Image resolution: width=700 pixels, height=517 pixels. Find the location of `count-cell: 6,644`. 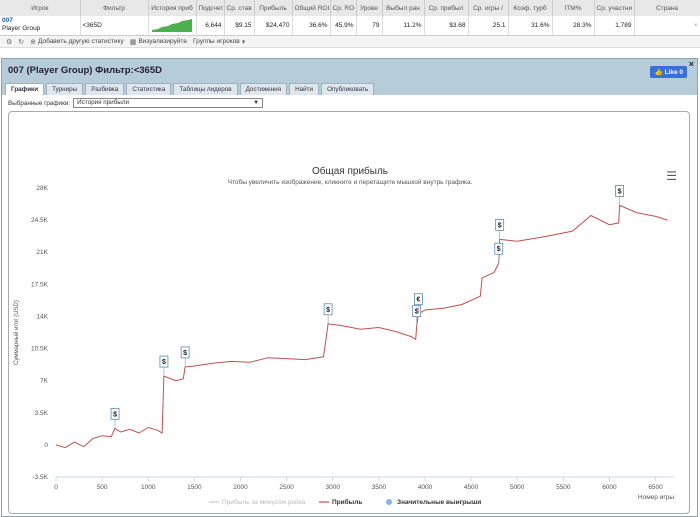

count-cell: 6,644 is located at coordinates (210, 26).